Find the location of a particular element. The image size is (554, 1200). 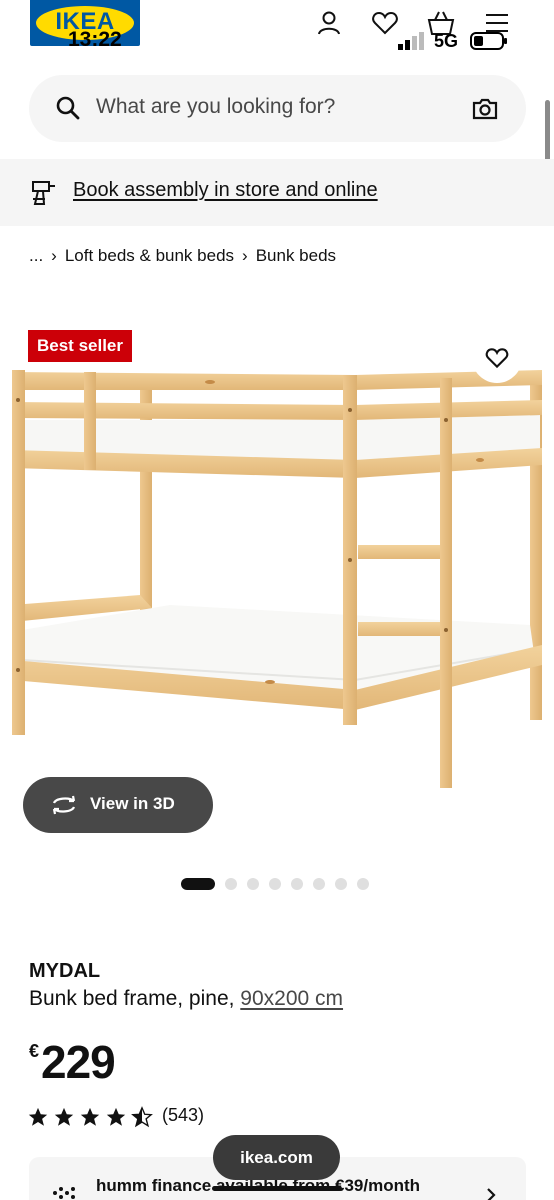

best-seller-badge: Best seller is located at coordinates (80, 346).